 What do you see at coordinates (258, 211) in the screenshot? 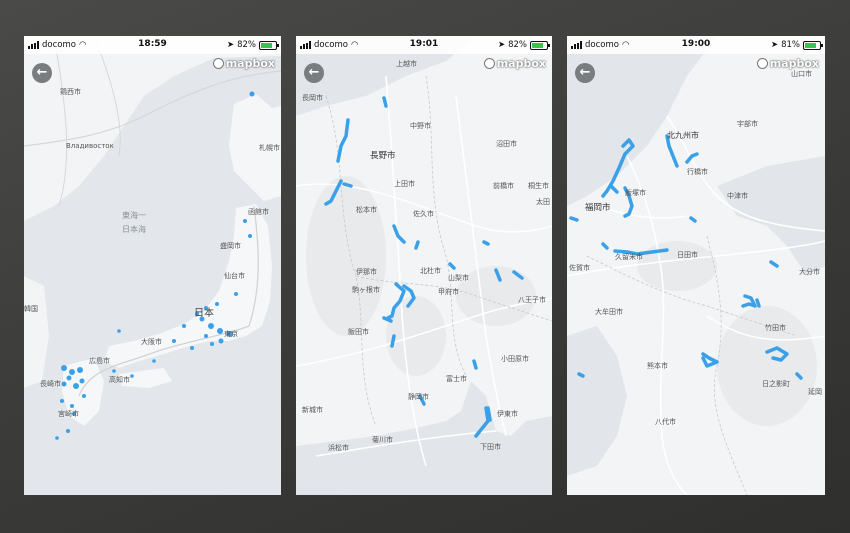
I see `map-label: 函館市` at bounding box center [258, 211].